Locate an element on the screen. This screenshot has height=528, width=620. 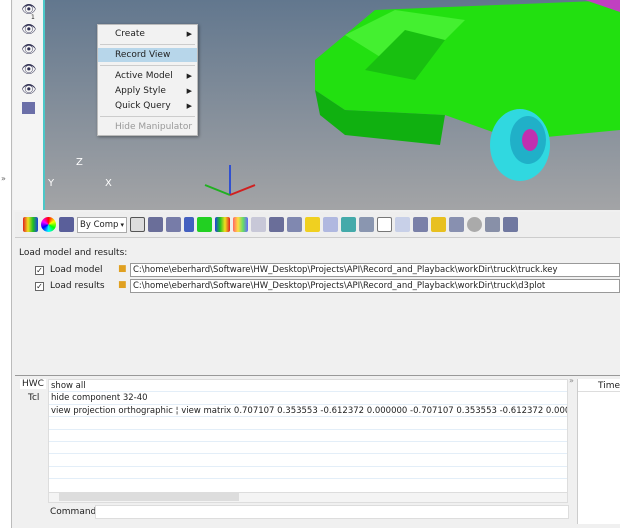
axis-x-label: X is located at coordinates (108, 183).